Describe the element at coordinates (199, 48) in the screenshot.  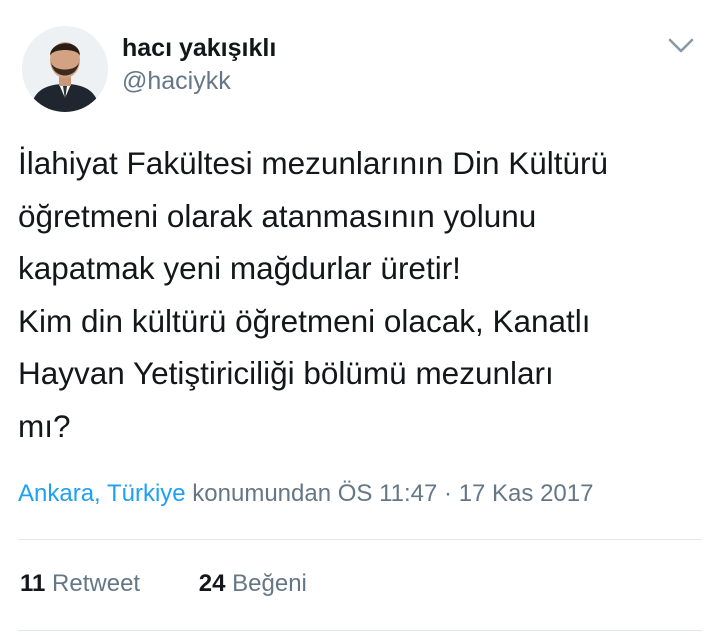
I see `author-display-name: hacı yakışıklı` at that location.